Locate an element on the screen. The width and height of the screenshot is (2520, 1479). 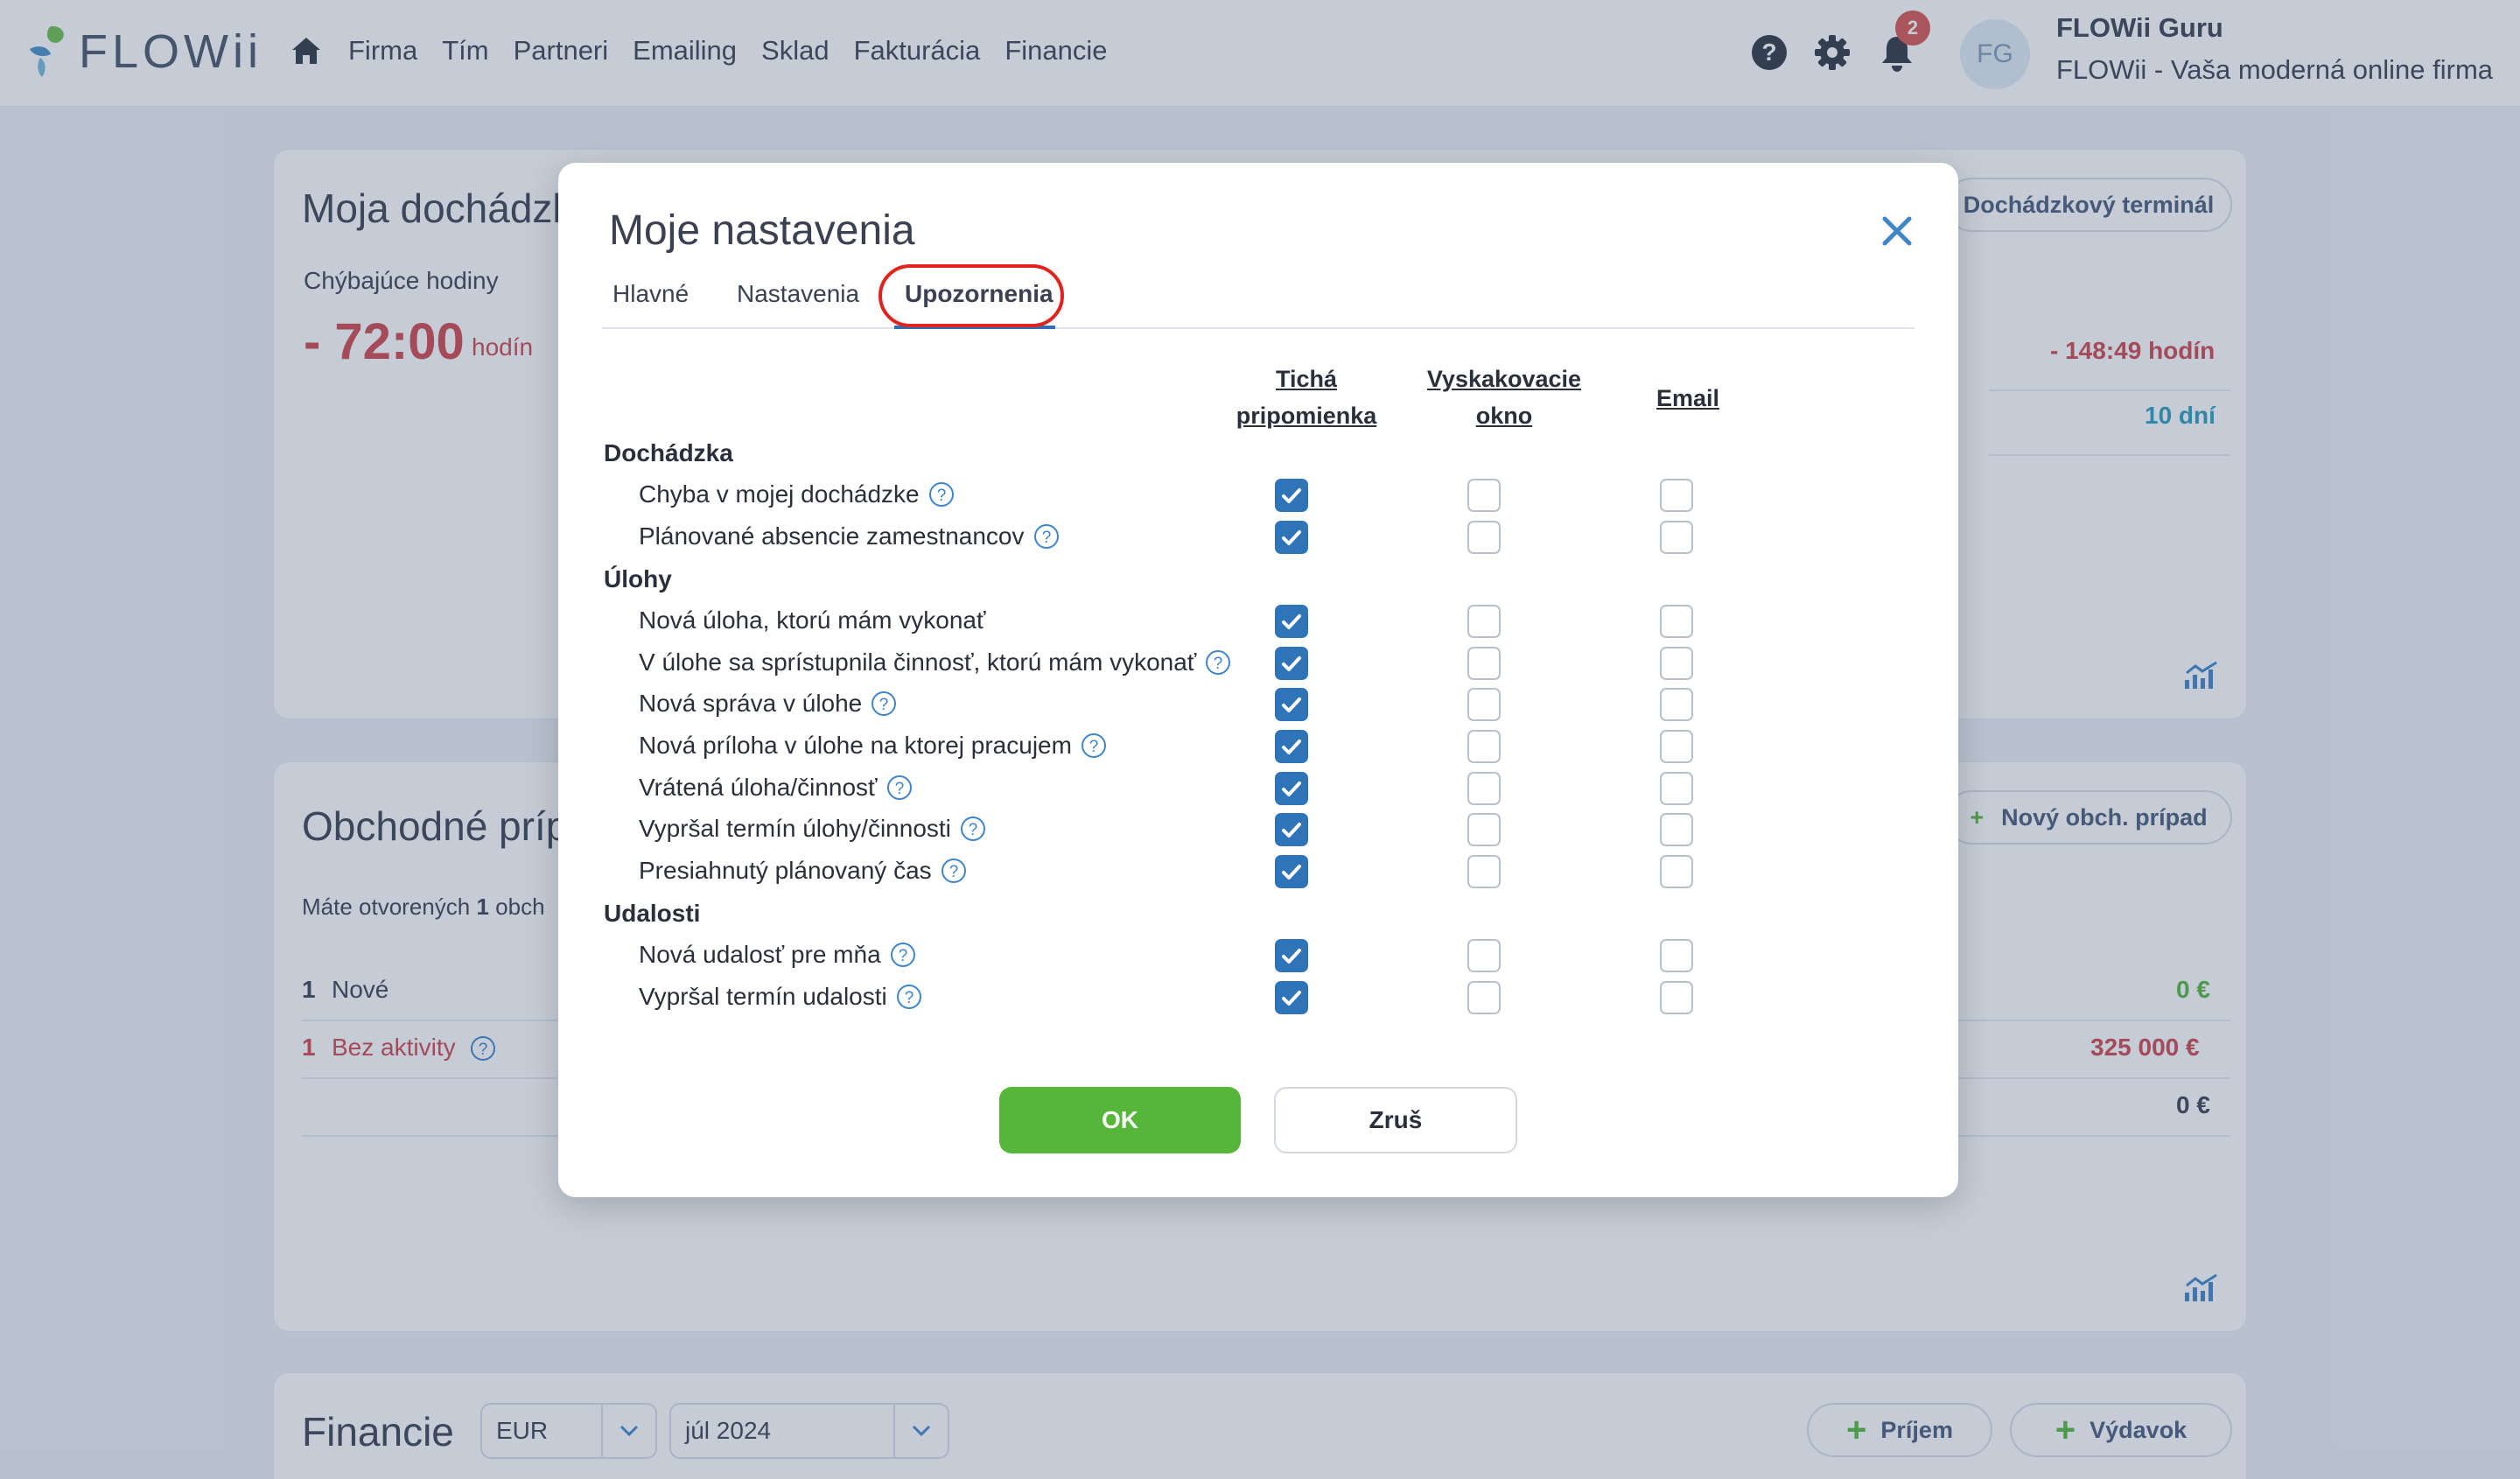
notification-label-text: Nová udalosť pre mňa is located at coordinates (760, 955).